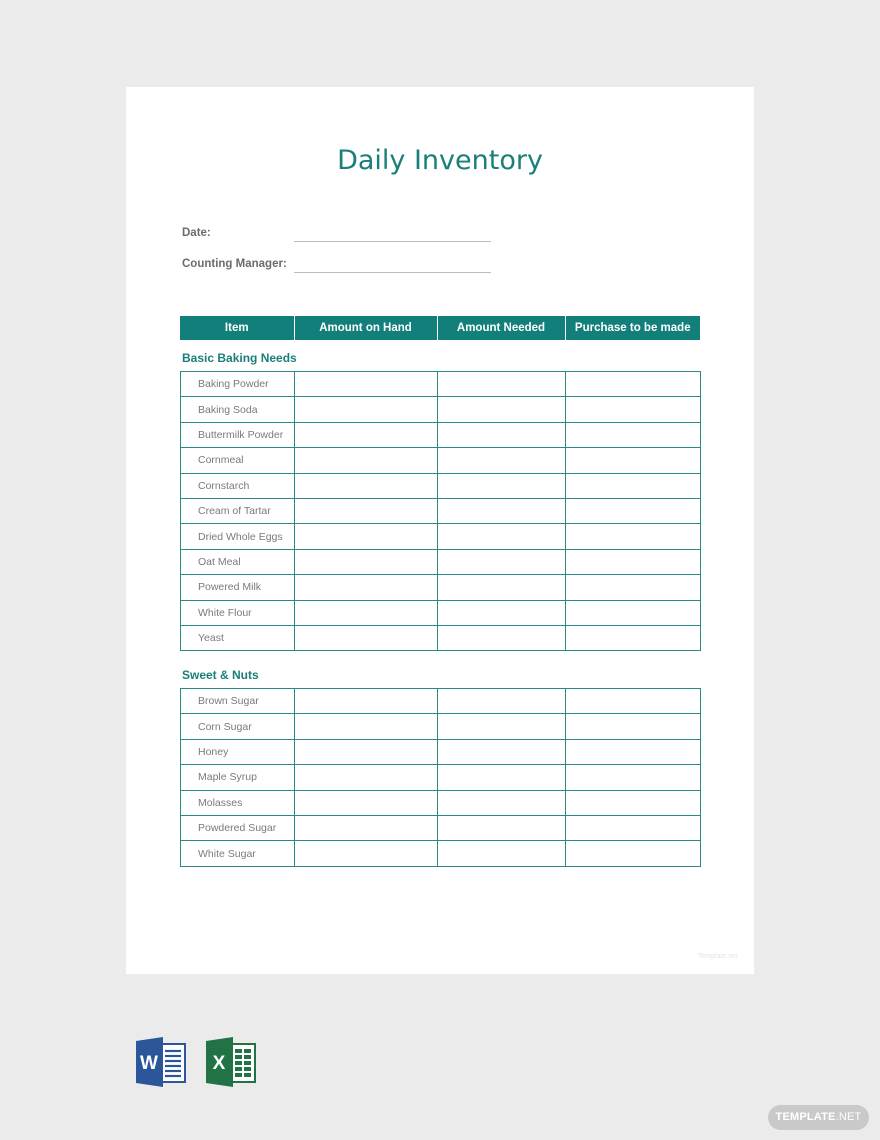  I want to click on table-row: Baking Powder, so click(440, 384).